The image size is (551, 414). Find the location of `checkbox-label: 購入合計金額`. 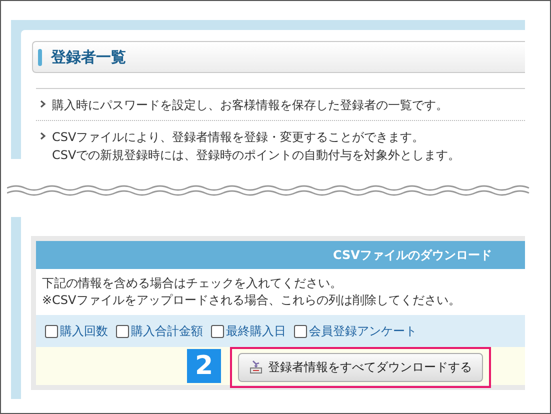

checkbox-label: 購入合計金額 is located at coordinates (167, 331).